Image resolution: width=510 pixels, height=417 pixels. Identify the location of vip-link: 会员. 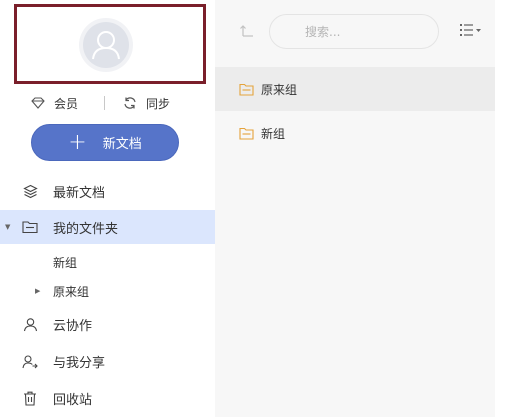
(54, 103).